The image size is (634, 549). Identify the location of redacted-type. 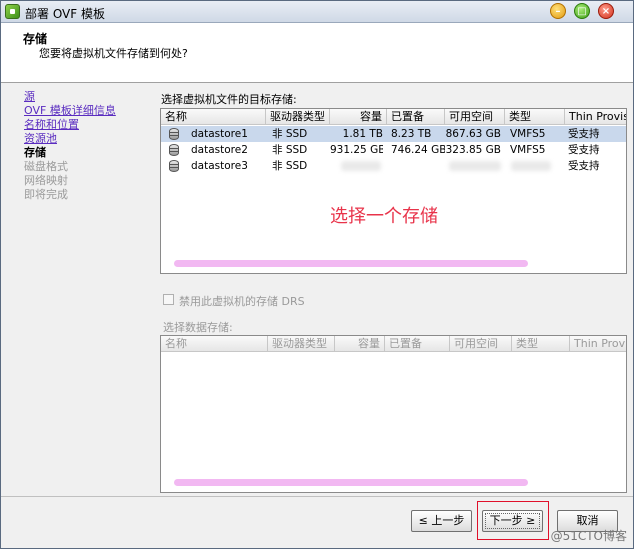
(531, 166).